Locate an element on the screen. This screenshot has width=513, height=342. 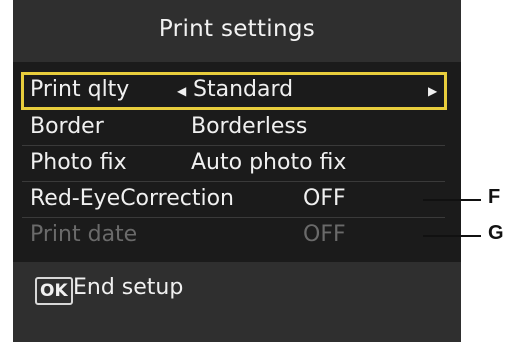
arrow-right-icon: ▶ is located at coordinates (432, 91).